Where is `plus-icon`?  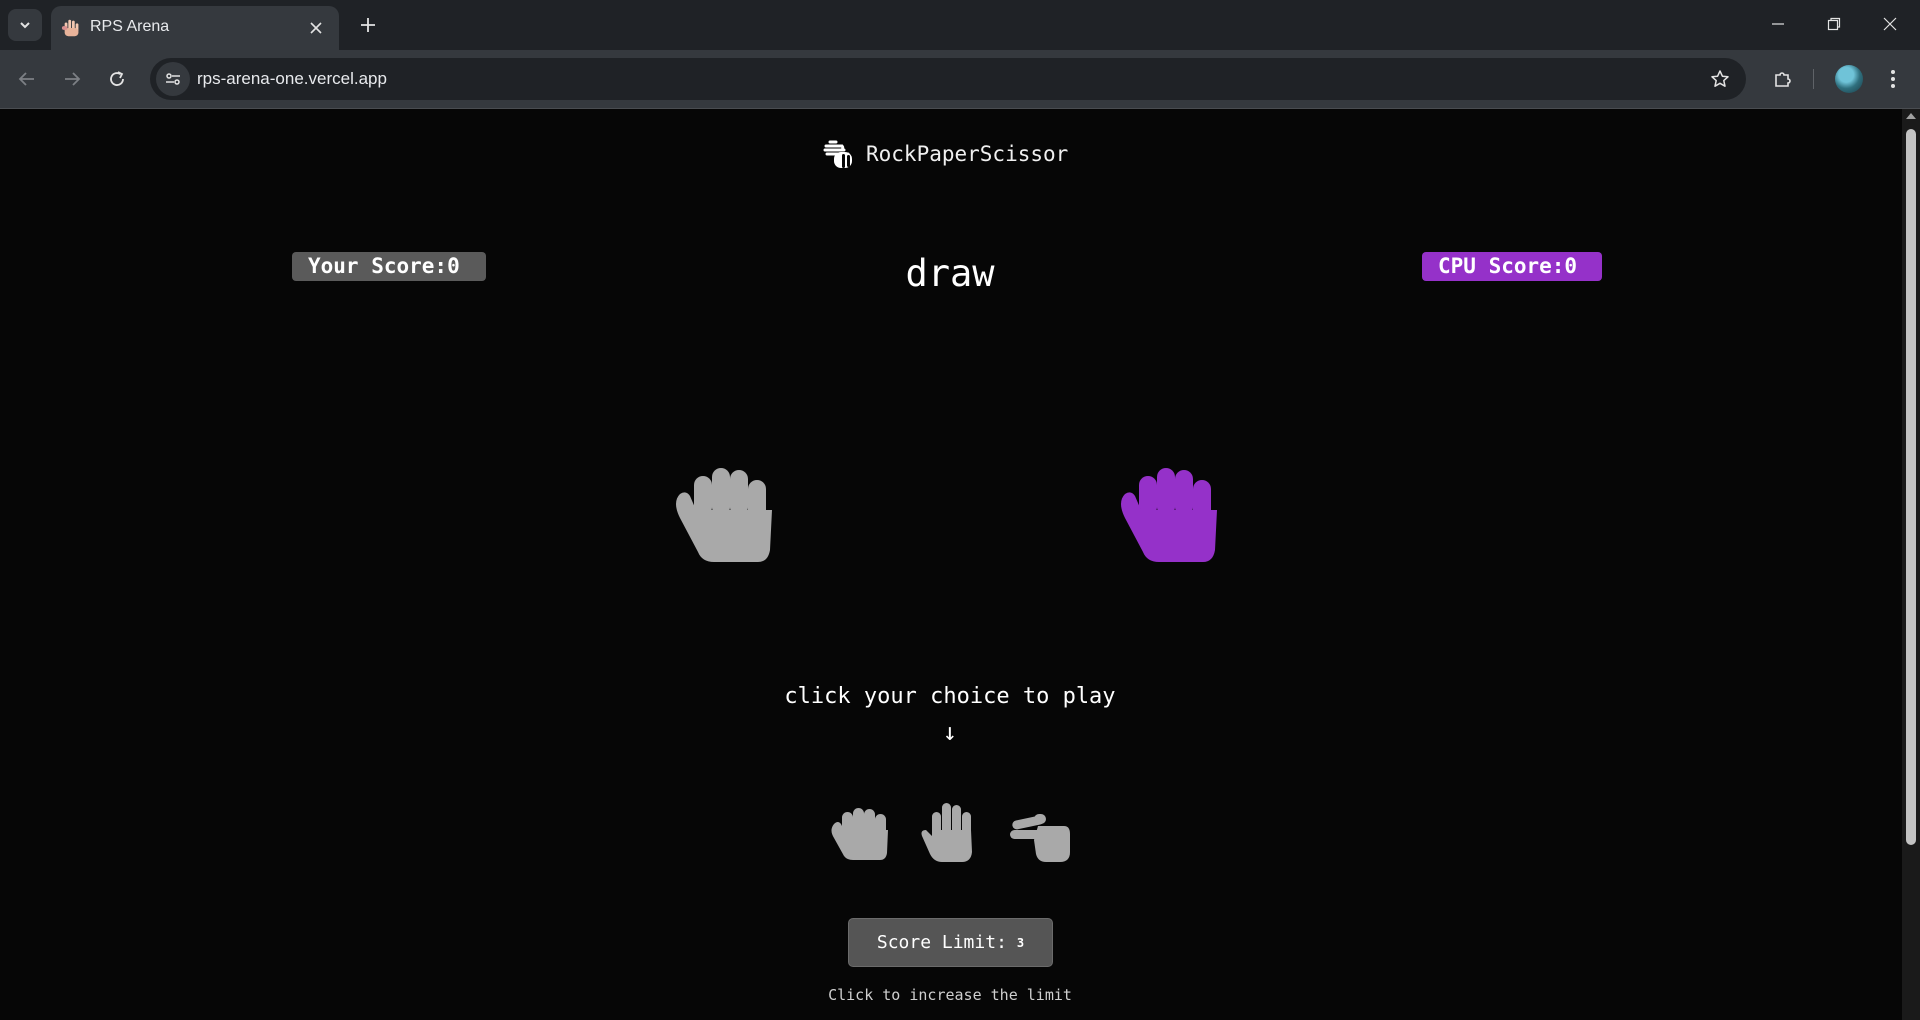 plus-icon is located at coordinates (368, 25).